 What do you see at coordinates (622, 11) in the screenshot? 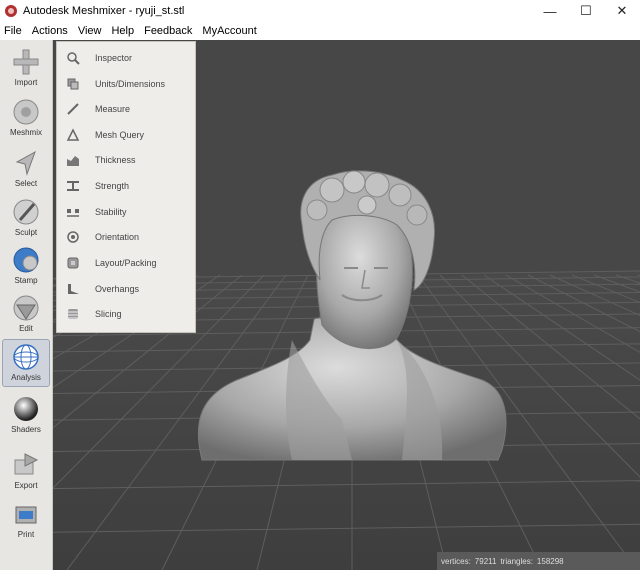
I see `close-button: ✕` at bounding box center [622, 11].